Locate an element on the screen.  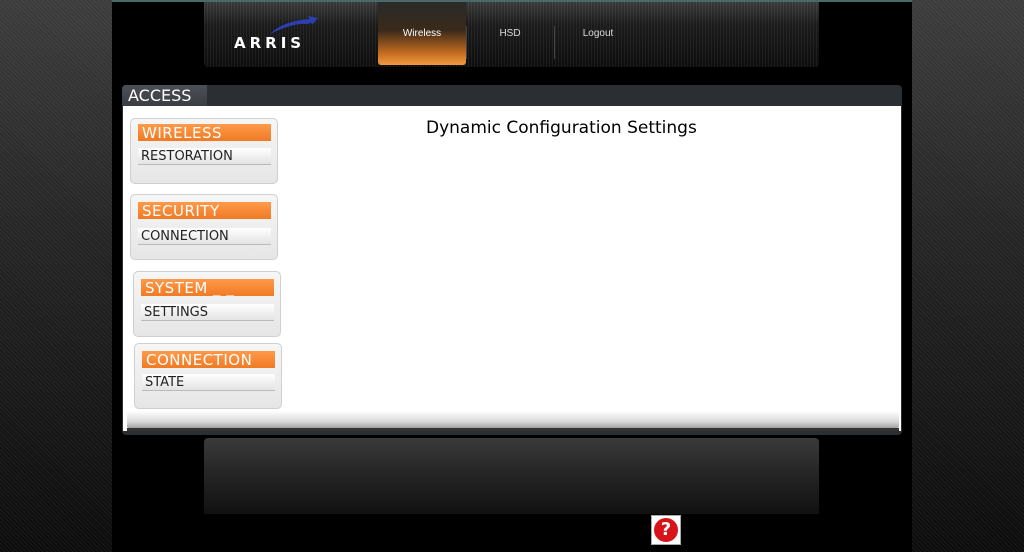
question-mark-icon: ? is located at coordinates (666, 530).